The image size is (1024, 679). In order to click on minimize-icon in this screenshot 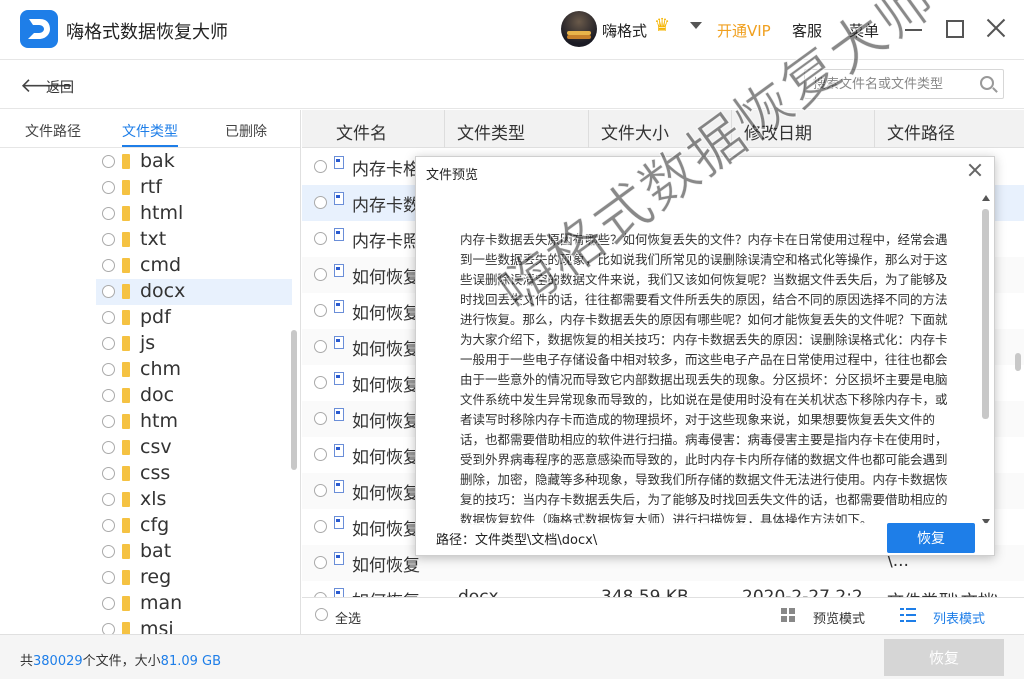, I will do `click(913, 30)`.